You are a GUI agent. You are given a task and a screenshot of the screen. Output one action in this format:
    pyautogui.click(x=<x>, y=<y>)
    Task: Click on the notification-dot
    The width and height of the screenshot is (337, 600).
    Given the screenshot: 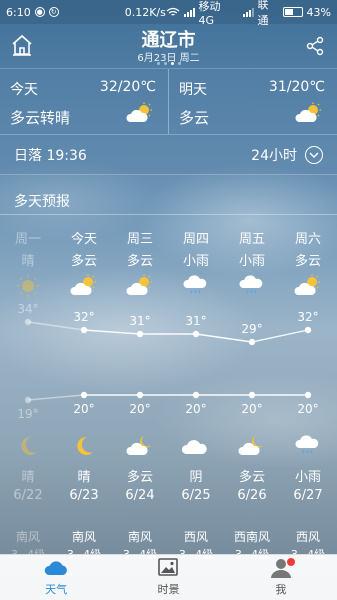 What is the action you would take?
    pyautogui.click(x=290, y=562)
    